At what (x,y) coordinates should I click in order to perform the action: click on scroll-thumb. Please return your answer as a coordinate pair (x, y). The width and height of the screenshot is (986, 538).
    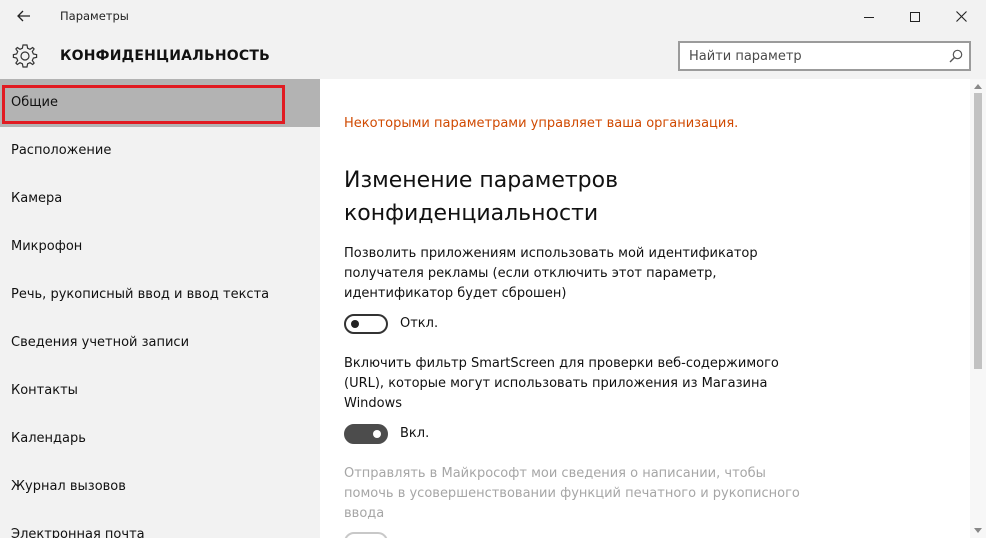
    Looking at the image, I should click on (978, 231).